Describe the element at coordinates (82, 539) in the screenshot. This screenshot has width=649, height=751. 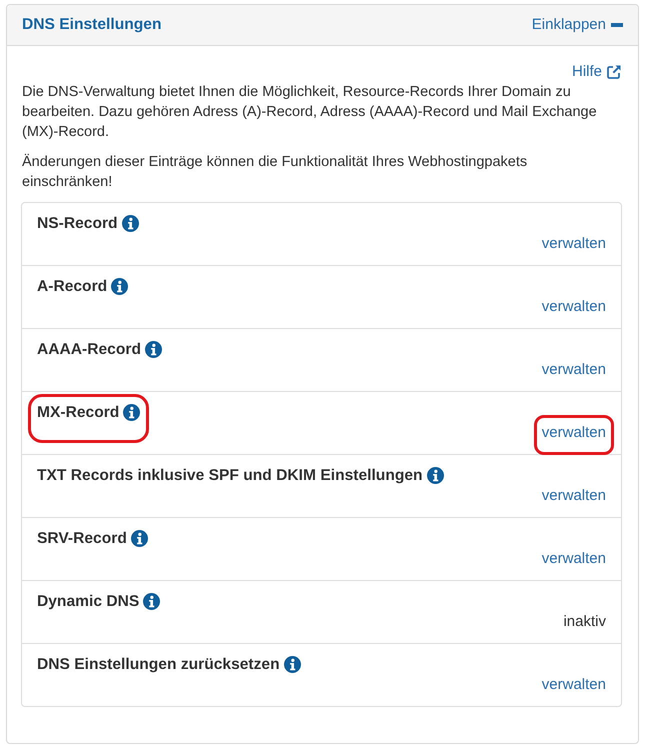
I see `record-title: SRV-Record` at that location.